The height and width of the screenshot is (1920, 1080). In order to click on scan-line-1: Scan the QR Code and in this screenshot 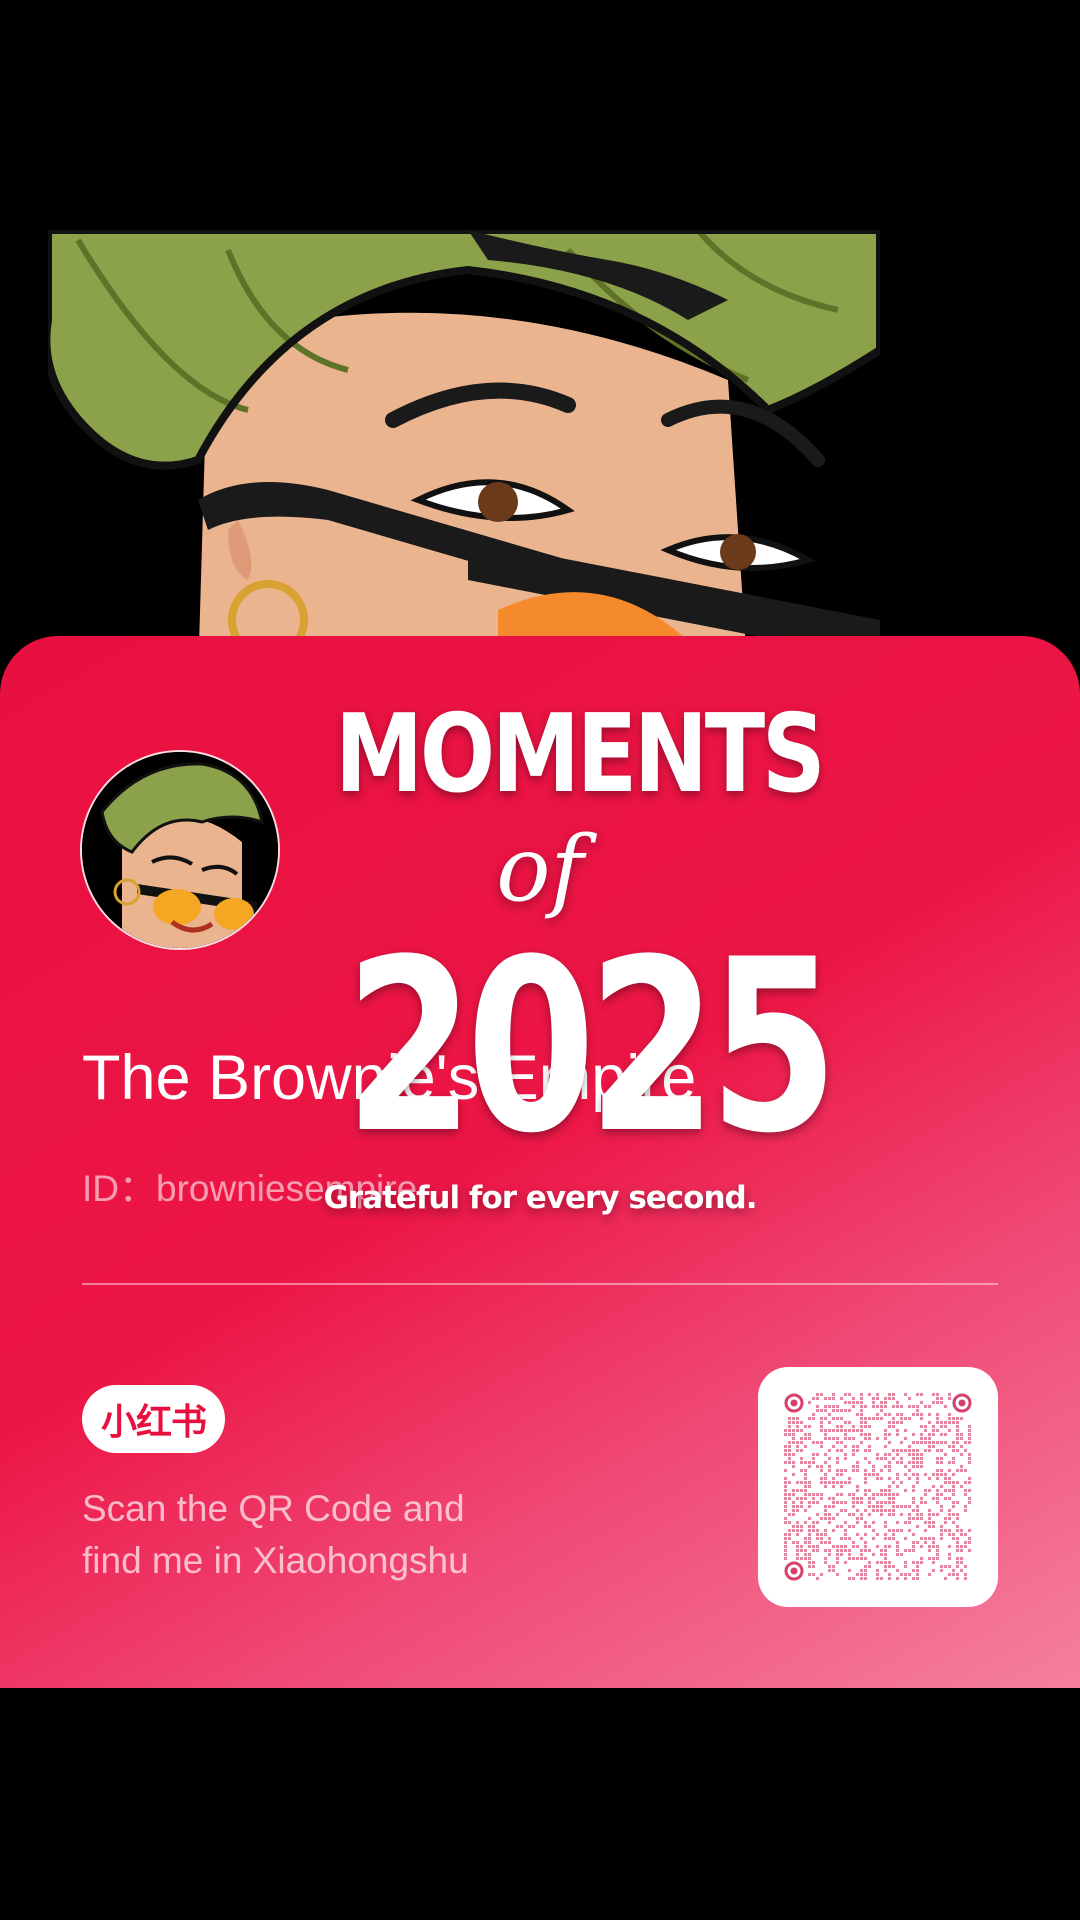, I will do `click(273, 1508)`.